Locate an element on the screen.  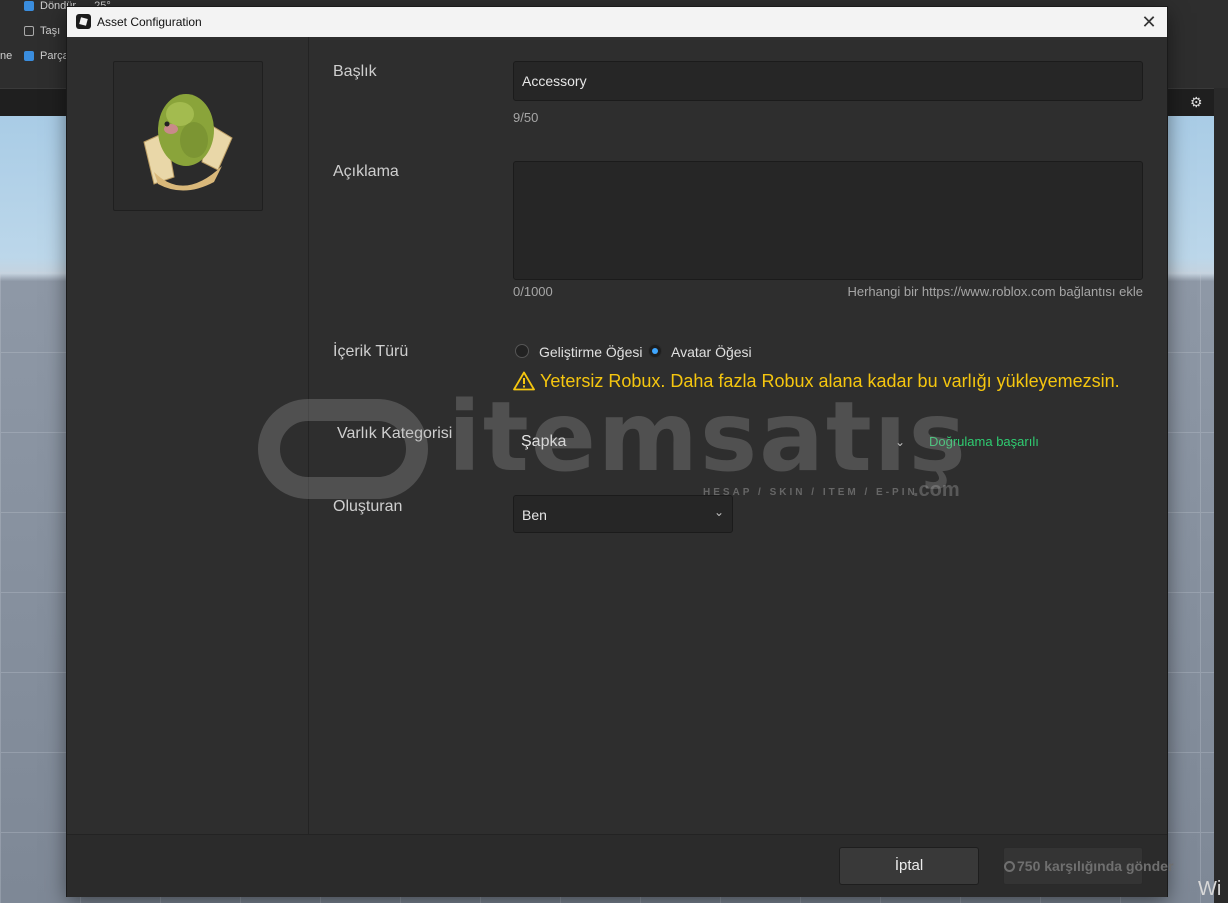
left-edge-text: ne is located at coordinates (6, 56).